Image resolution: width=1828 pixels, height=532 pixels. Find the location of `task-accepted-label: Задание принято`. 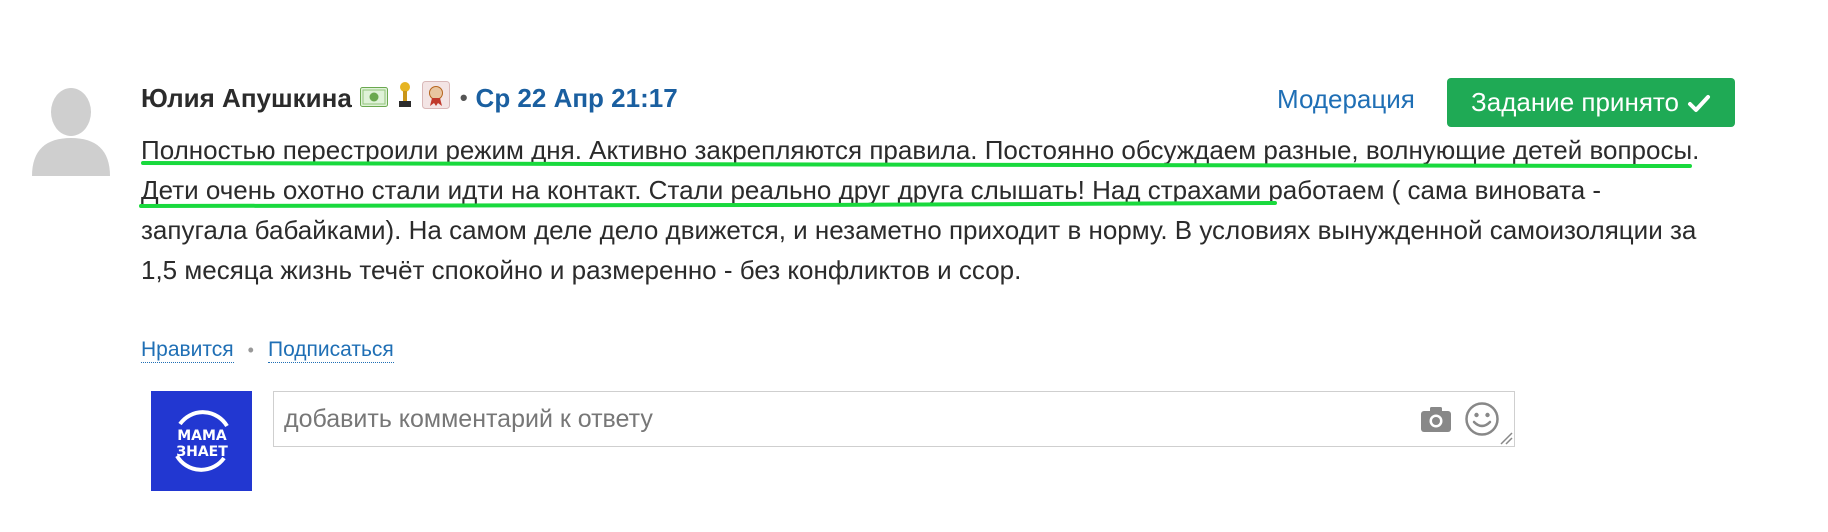

task-accepted-label: Задание принято is located at coordinates (1575, 102).